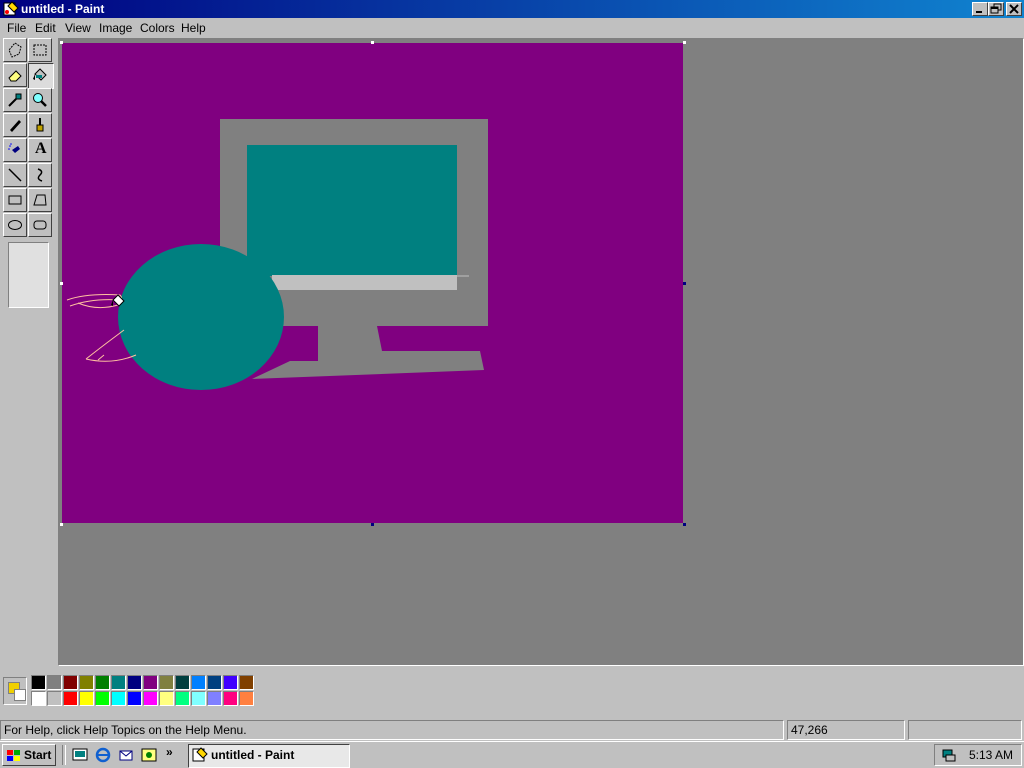  I want to click on menu-colors: Colors, so click(157, 28).